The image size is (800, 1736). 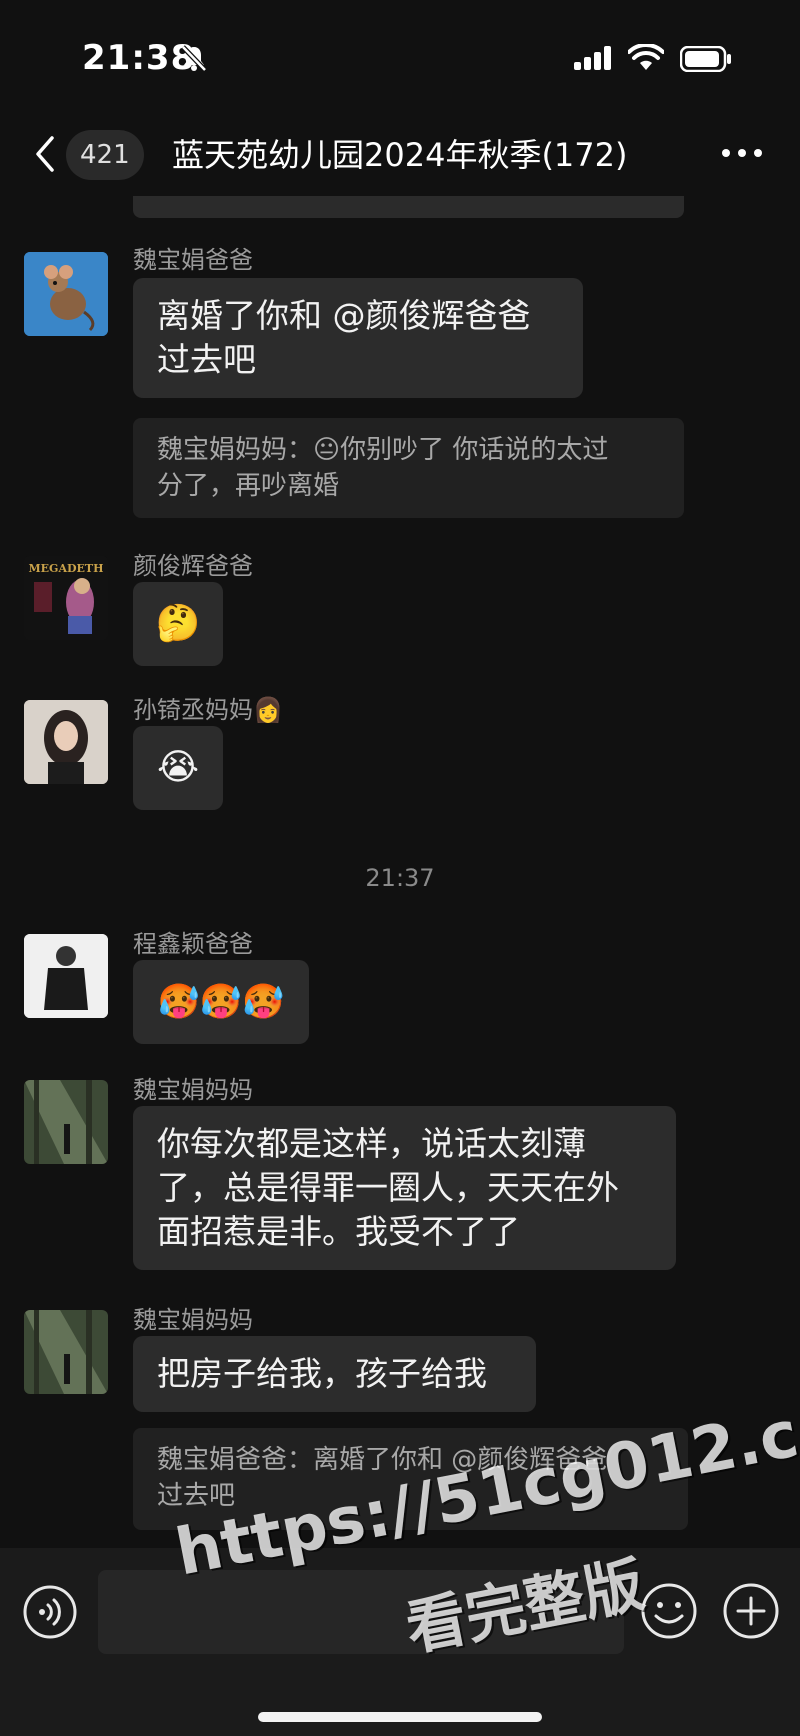 What do you see at coordinates (361, 1612) in the screenshot?
I see `message-input` at bounding box center [361, 1612].